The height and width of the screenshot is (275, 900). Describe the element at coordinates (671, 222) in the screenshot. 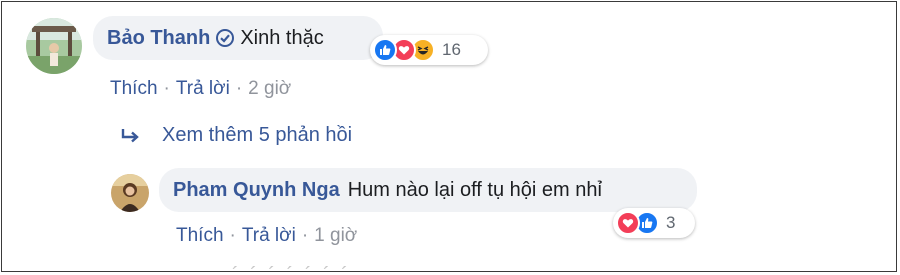

I see `reaction-count: 3` at that location.